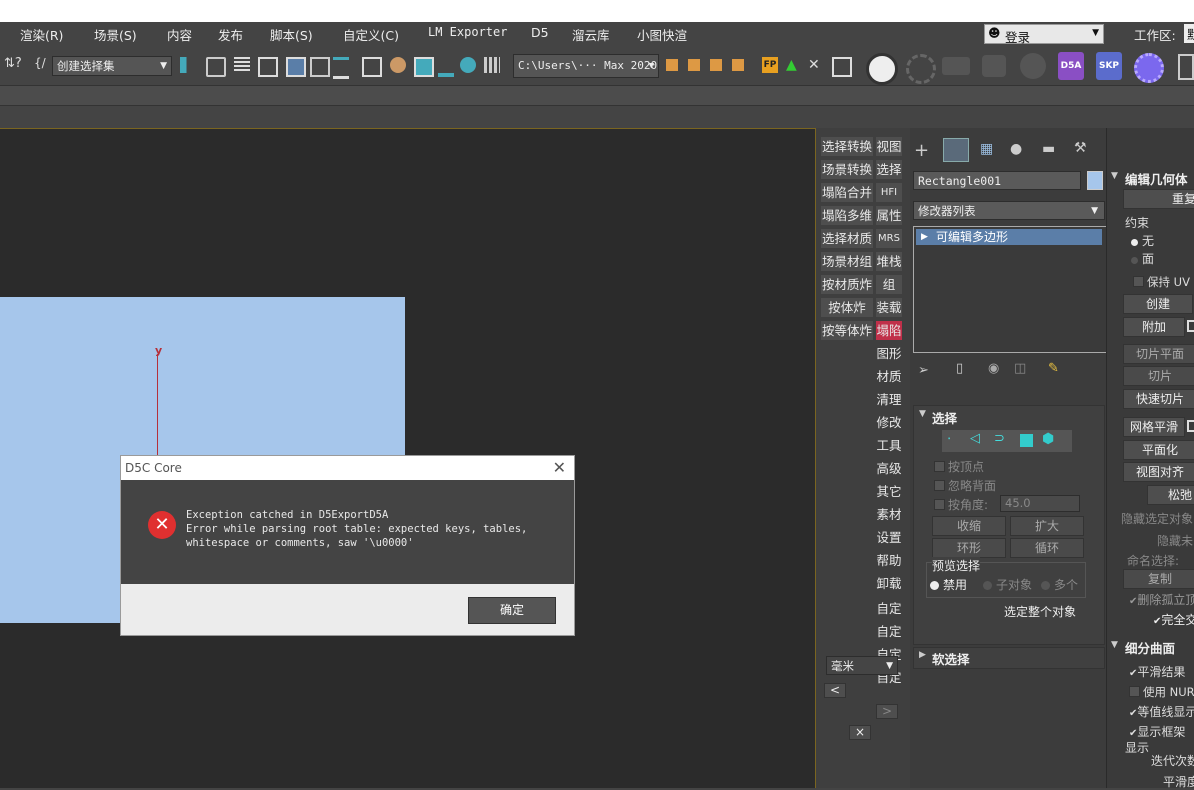 Image resolution: width=1194 pixels, height=790 pixels. What do you see at coordinates (889, 537) in the screenshot?
I see `btn-settings: 设置` at bounding box center [889, 537].